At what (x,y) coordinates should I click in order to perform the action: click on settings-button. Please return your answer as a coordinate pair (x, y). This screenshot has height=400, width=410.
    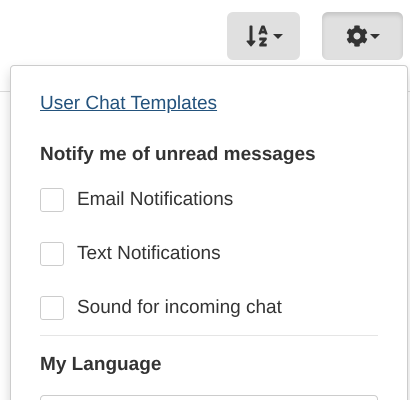
    Looking at the image, I should click on (362, 36).